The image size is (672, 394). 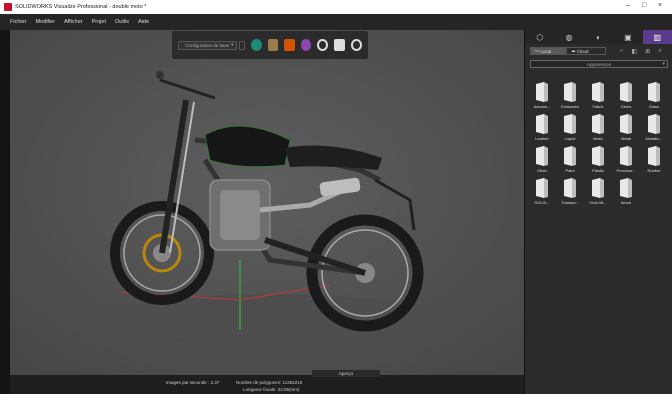 What do you see at coordinates (657, 37) in the screenshot?
I see `files-tab-icon: ▥` at bounding box center [657, 37].